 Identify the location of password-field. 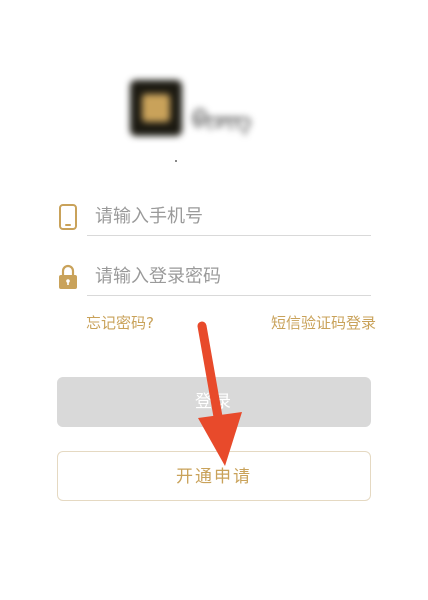
(214, 278).